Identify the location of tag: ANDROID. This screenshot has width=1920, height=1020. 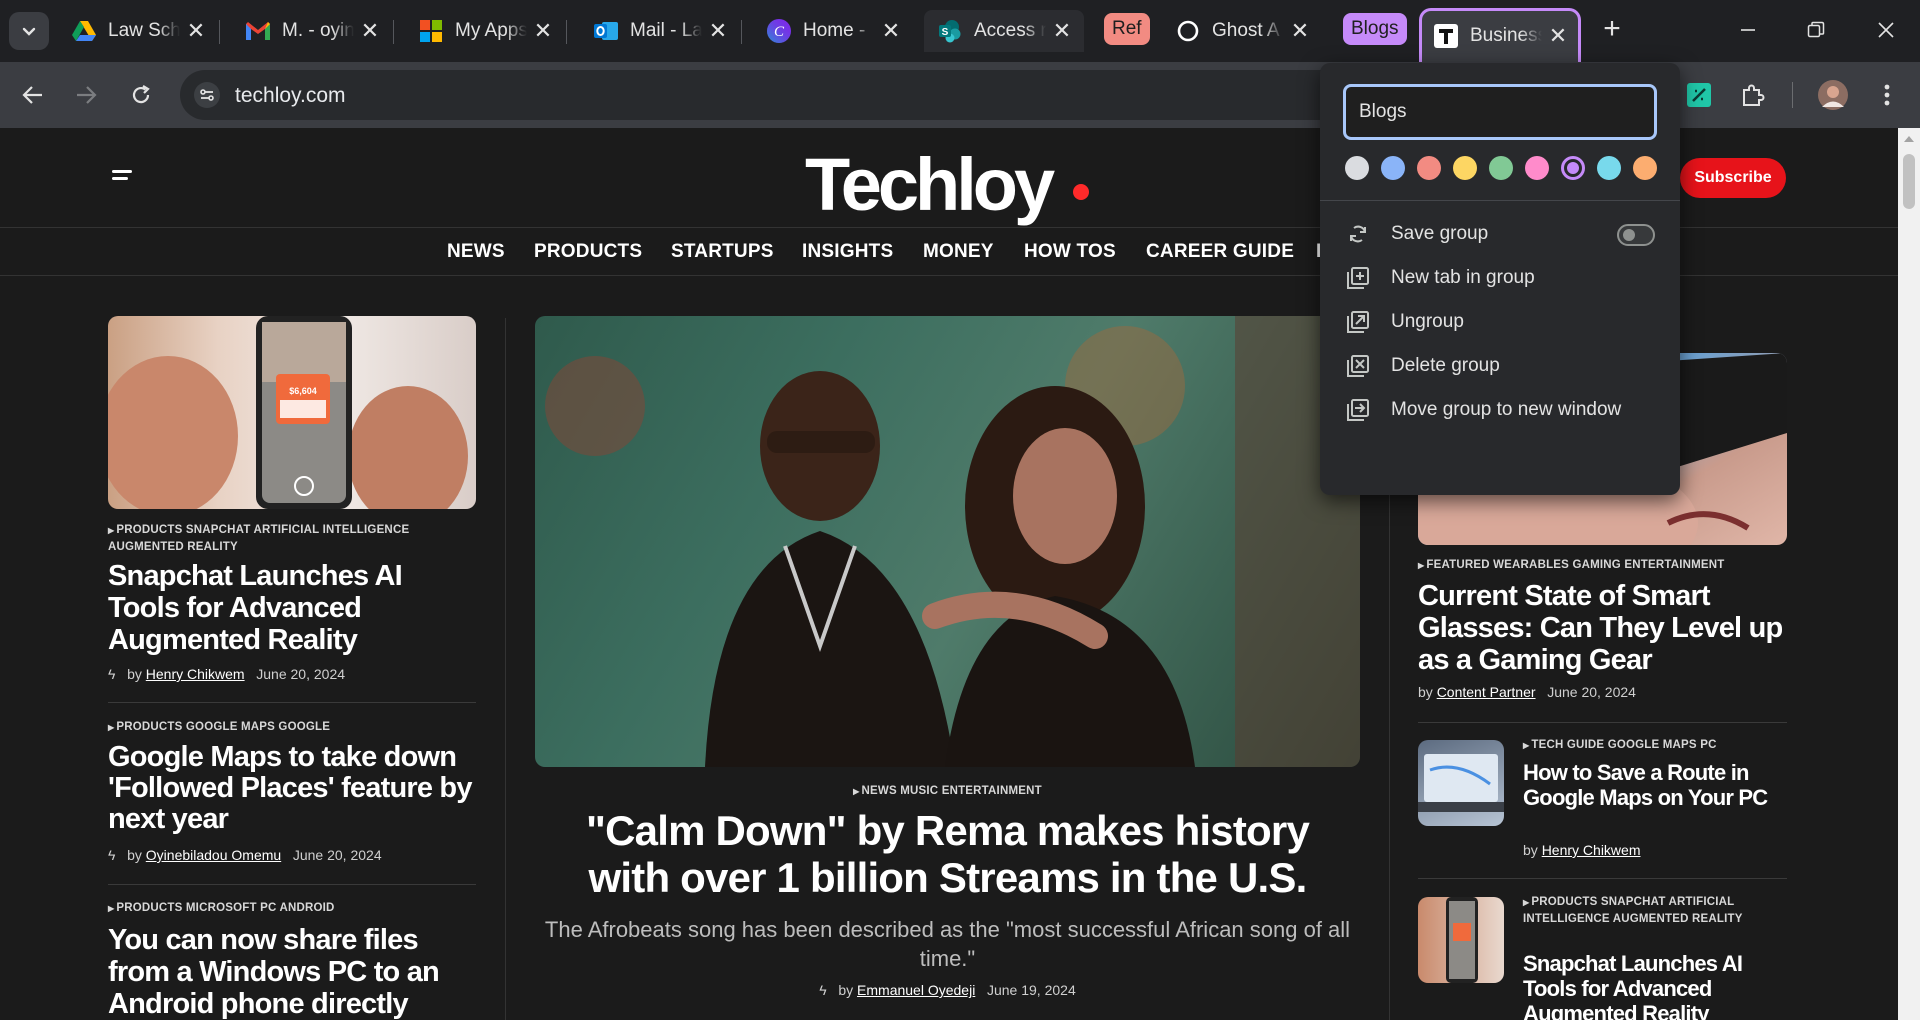
(306, 908).